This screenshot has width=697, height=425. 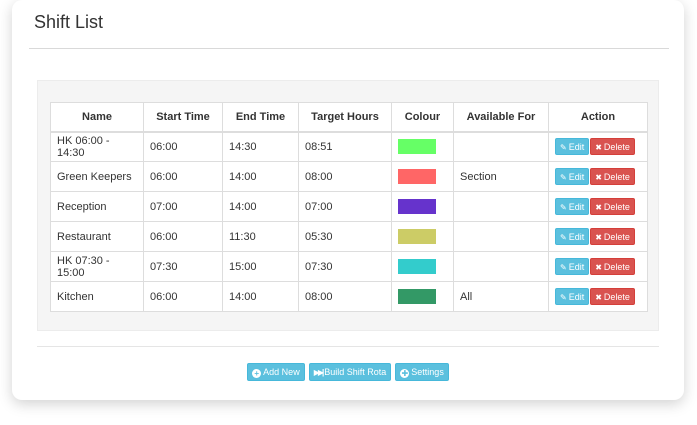 What do you see at coordinates (345, 266) in the screenshot?
I see `target-hours: 07:30` at bounding box center [345, 266].